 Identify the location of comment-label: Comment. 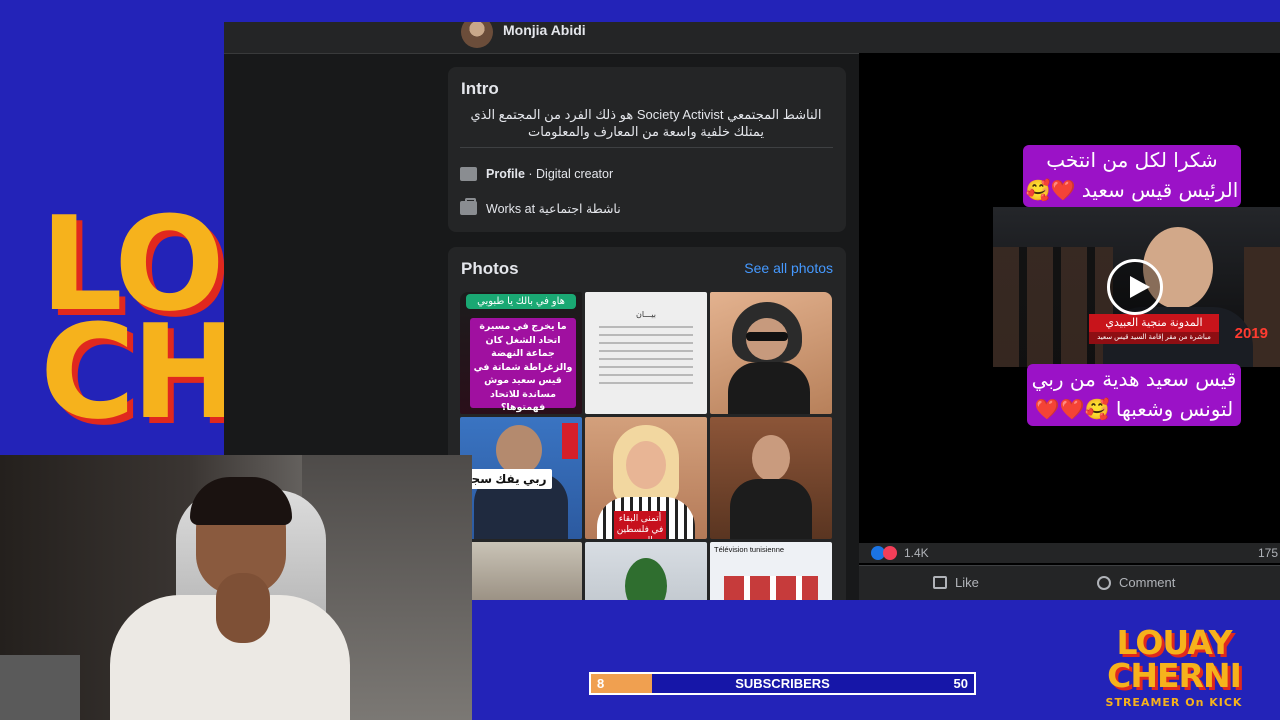
(1147, 582).